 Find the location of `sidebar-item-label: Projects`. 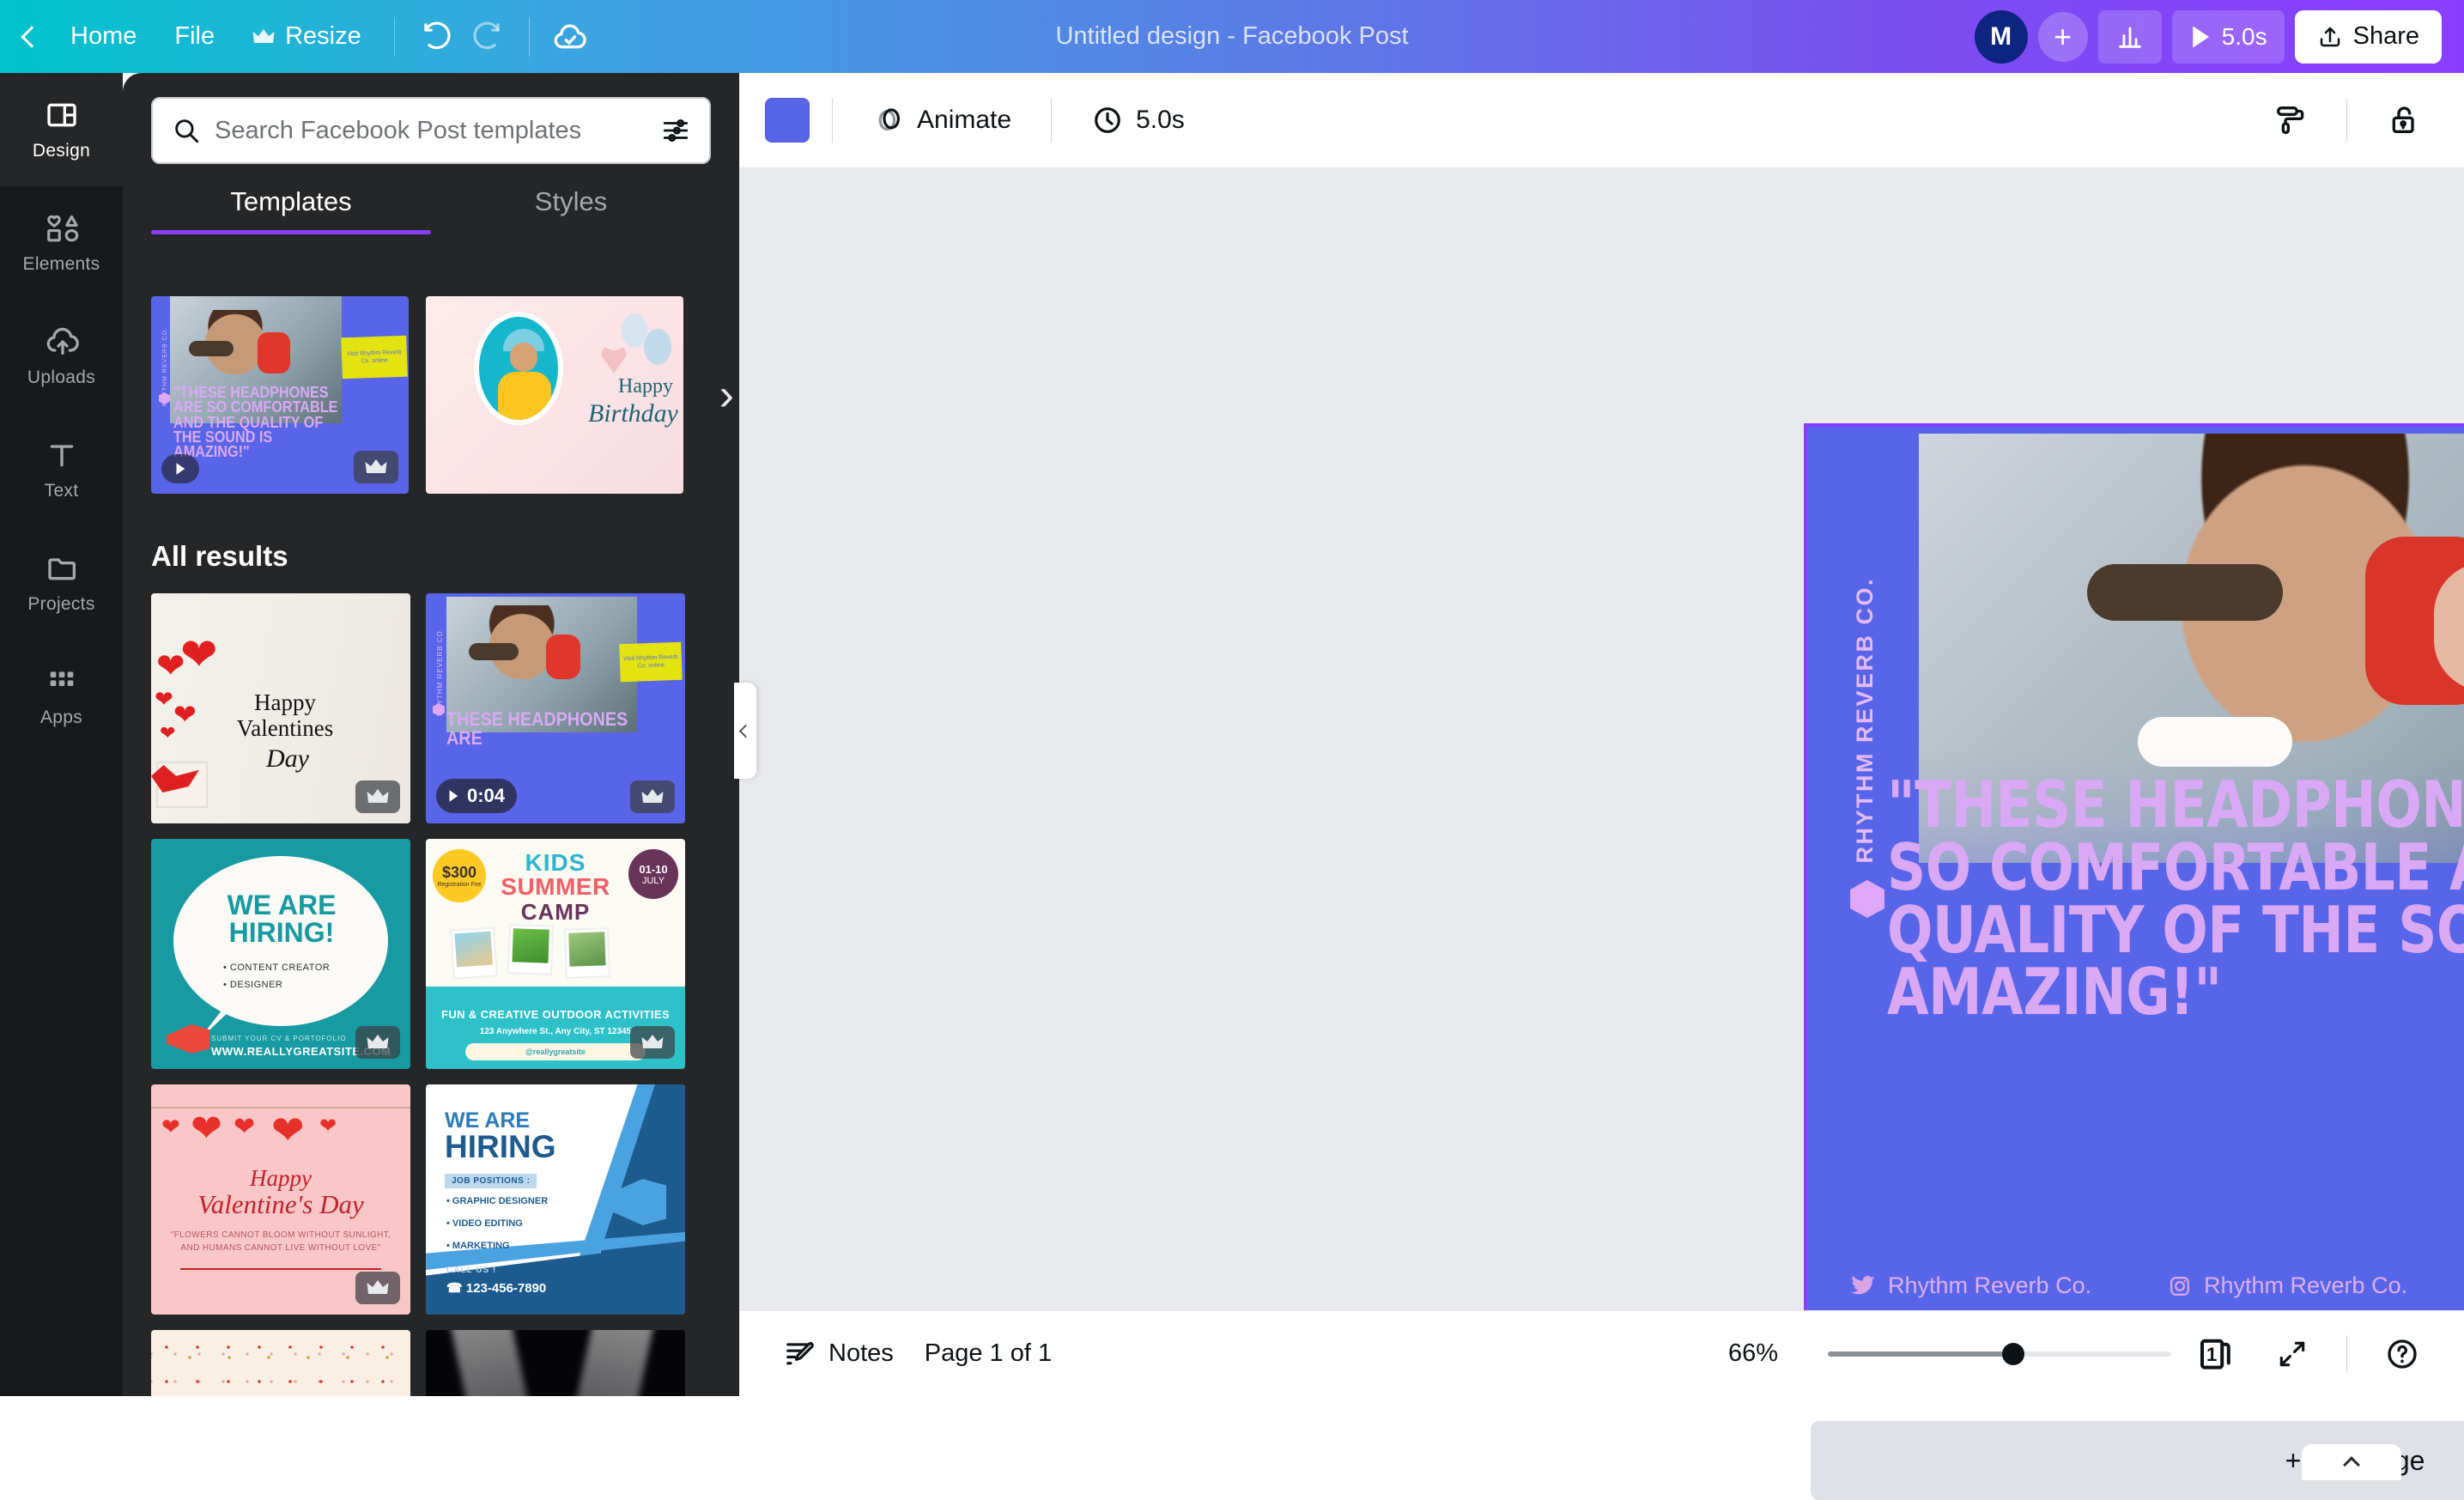

sidebar-item-label: Projects is located at coordinates (60, 605).